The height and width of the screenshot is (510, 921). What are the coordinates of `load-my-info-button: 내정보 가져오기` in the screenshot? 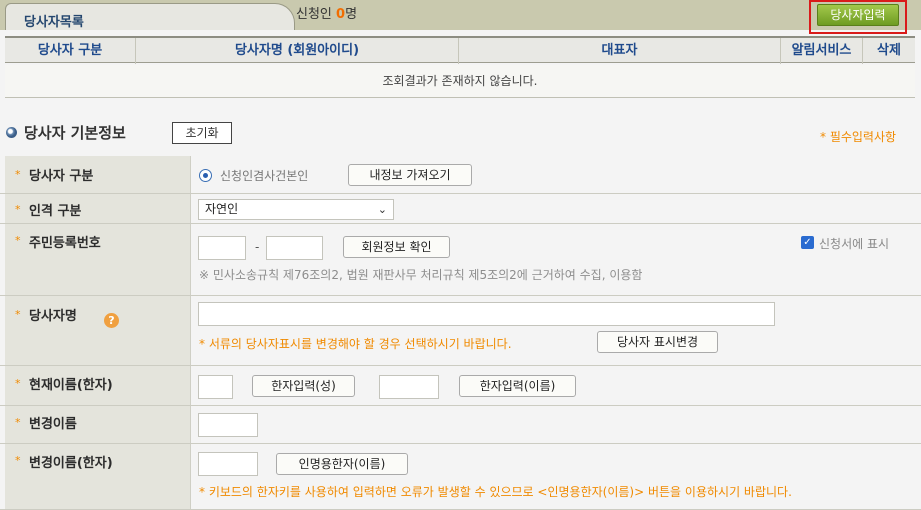 It's located at (410, 175).